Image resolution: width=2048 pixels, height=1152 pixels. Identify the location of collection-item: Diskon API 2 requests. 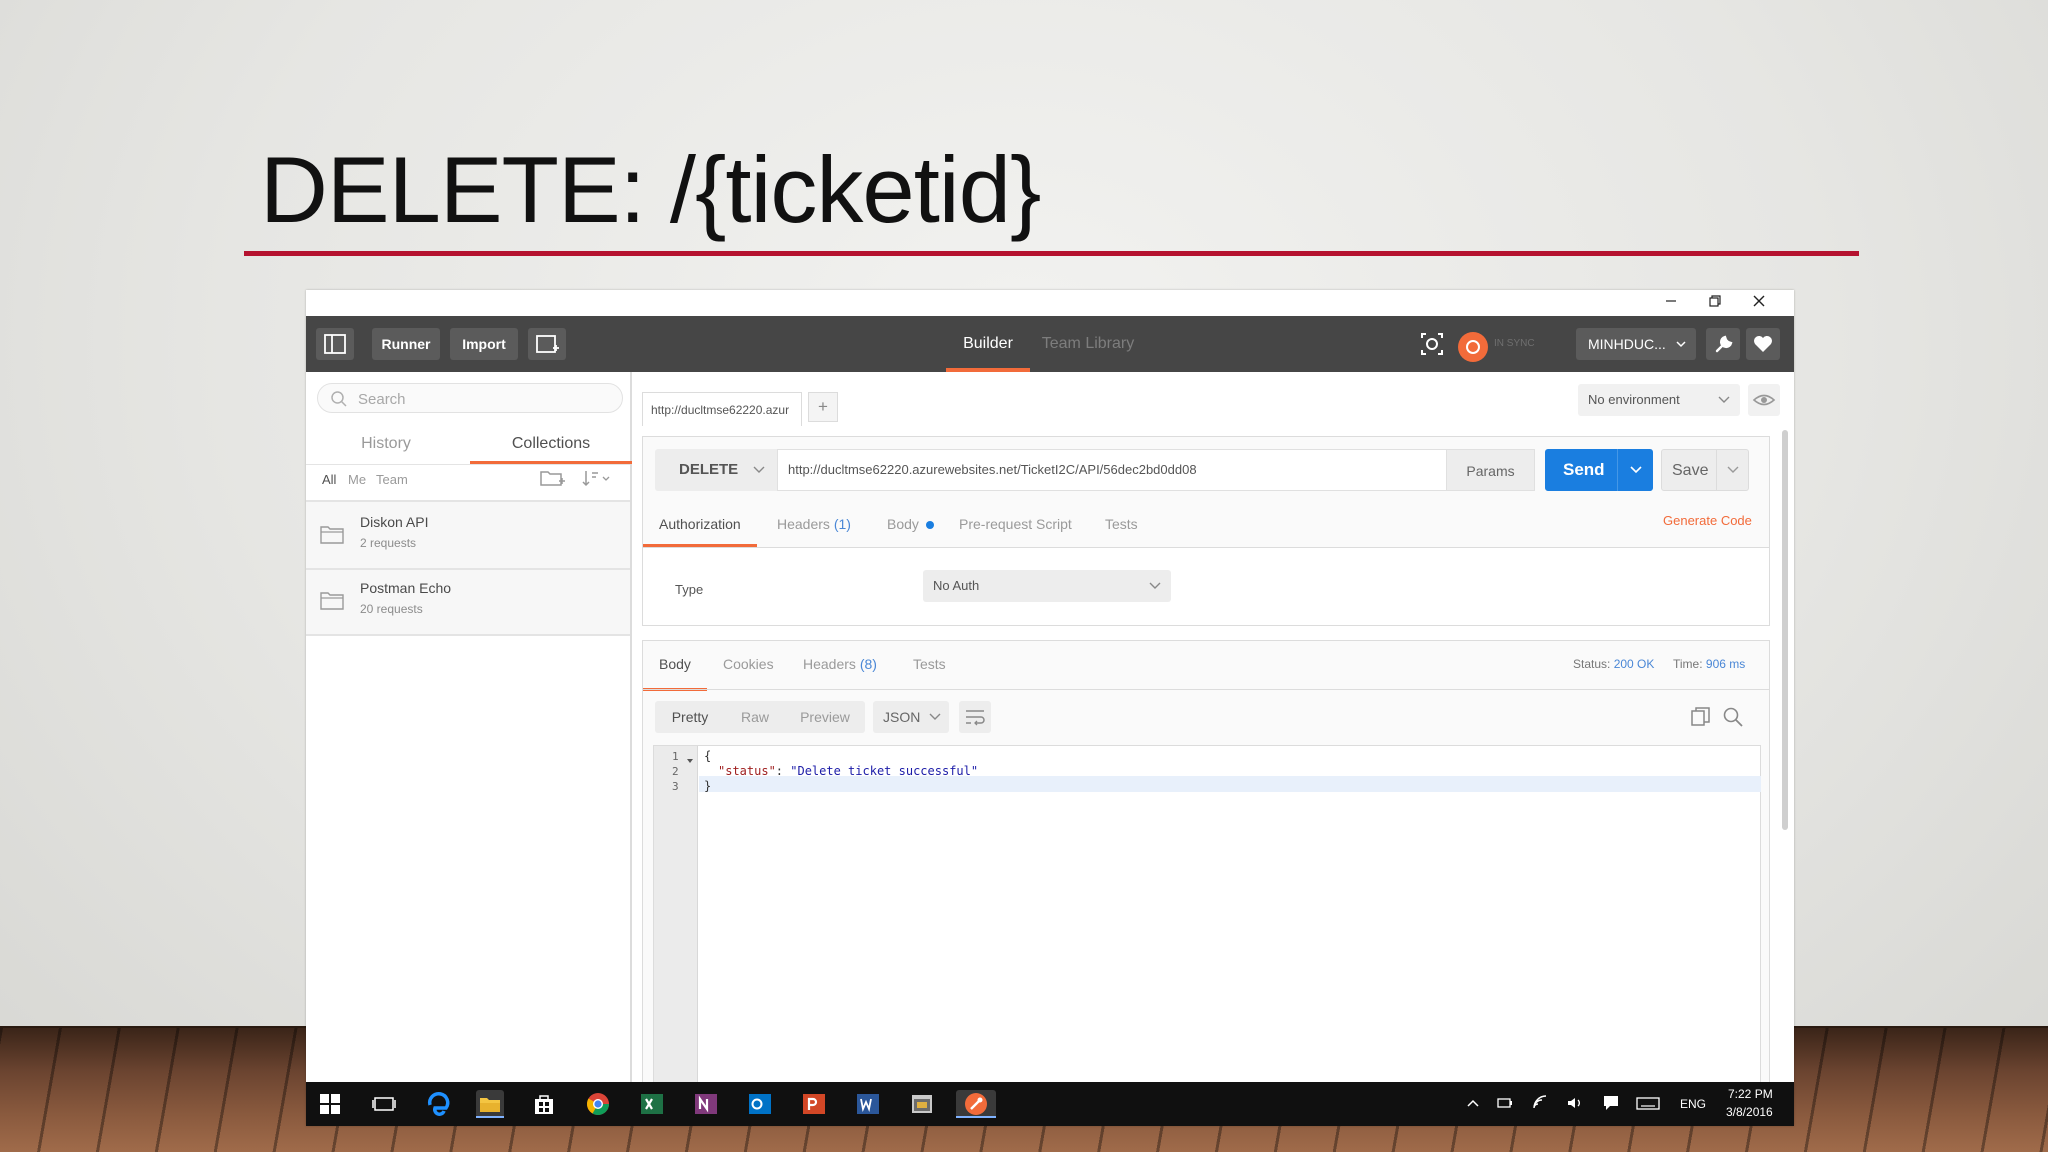
(468, 535).